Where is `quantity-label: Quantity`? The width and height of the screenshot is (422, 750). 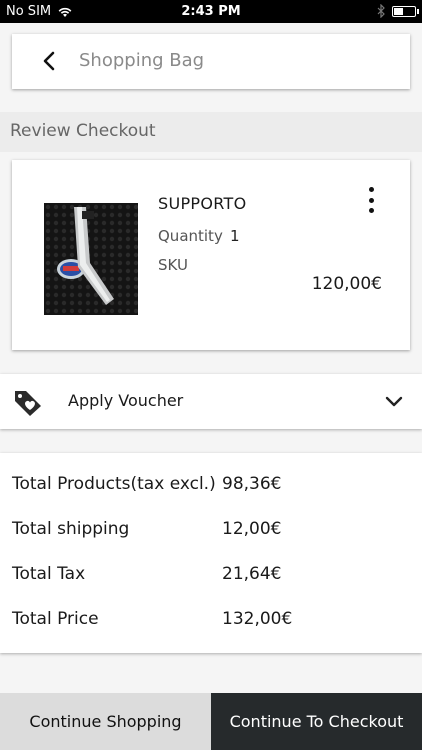 quantity-label: Quantity is located at coordinates (190, 236).